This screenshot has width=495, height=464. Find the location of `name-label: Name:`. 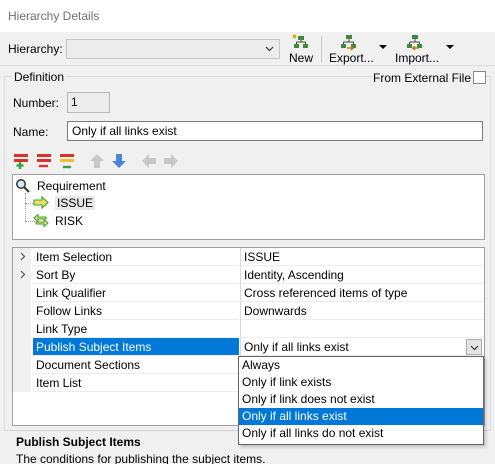

name-label: Name: is located at coordinates (31, 132).